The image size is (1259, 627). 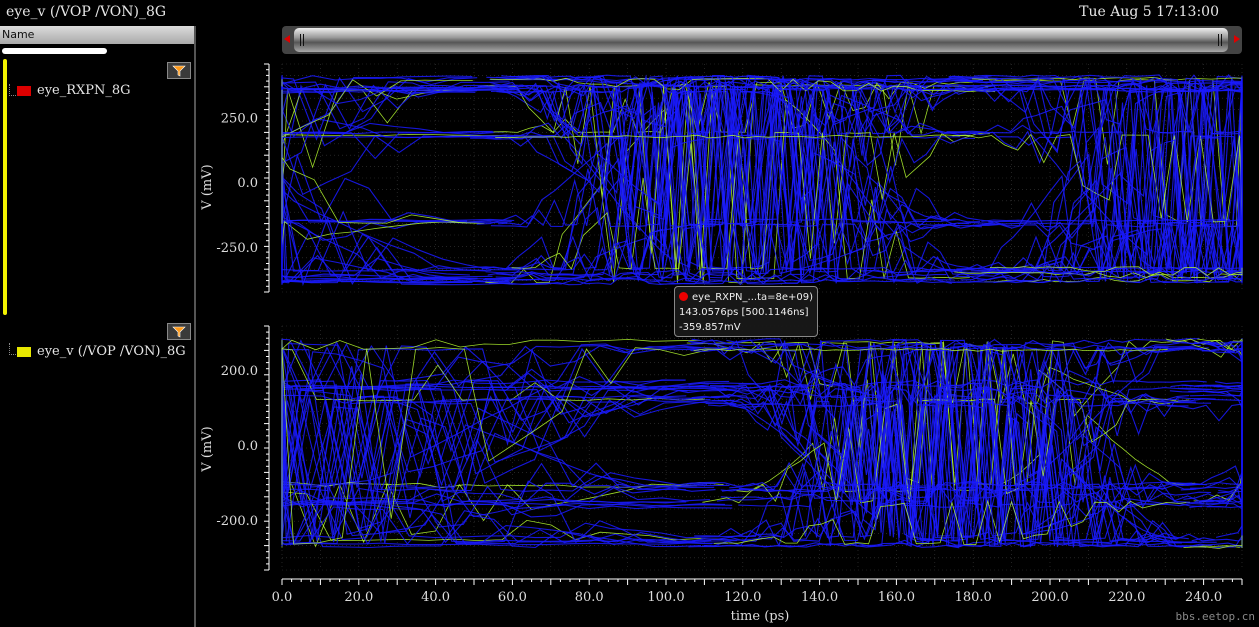 I want to click on x-tick-label: 100.0, so click(x=665, y=597).